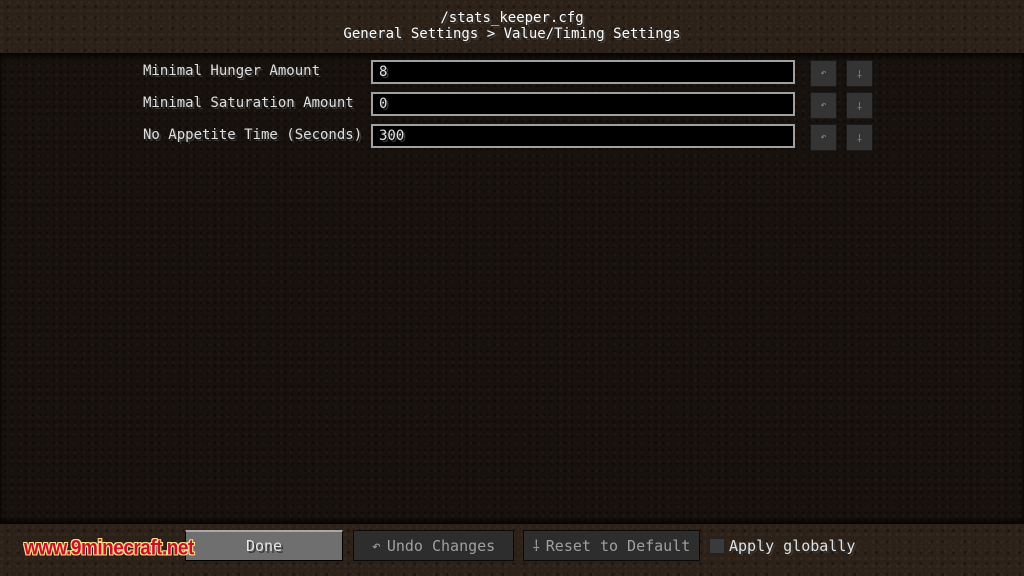 Image resolution: width=1024 pixels, height=576 pixels. What do you see at coordinates (441, 545) in the screenshot?
I see `undo-changes-label: Undo Changes` at bounding box center [441, 545].